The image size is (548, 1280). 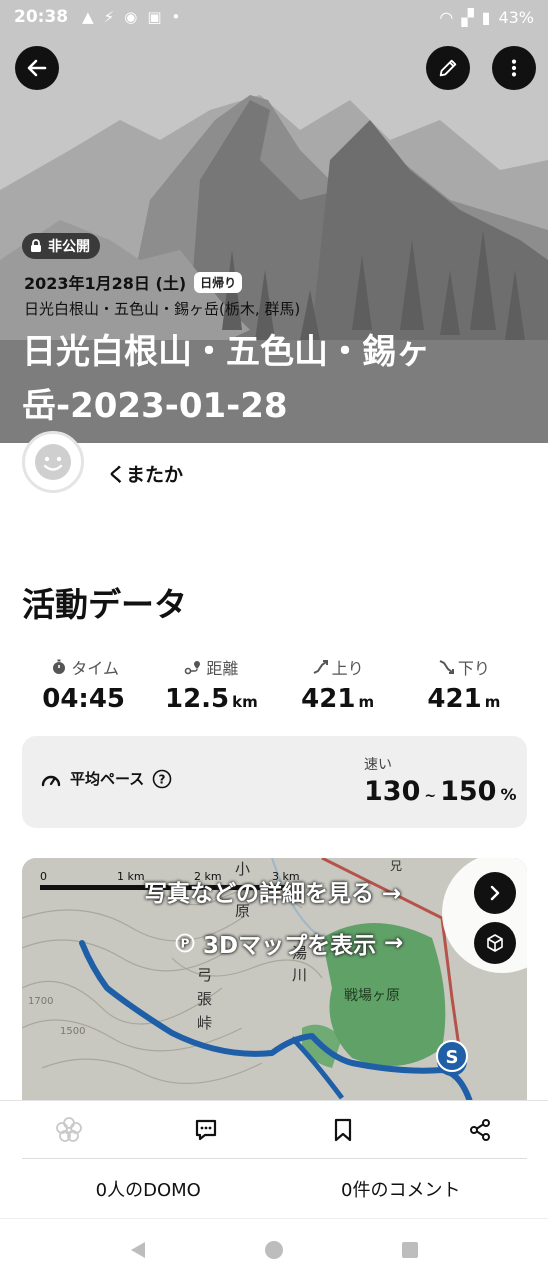 I want to click on activity-date: 2023年1月28日 (土), so click(x=105, y=283).